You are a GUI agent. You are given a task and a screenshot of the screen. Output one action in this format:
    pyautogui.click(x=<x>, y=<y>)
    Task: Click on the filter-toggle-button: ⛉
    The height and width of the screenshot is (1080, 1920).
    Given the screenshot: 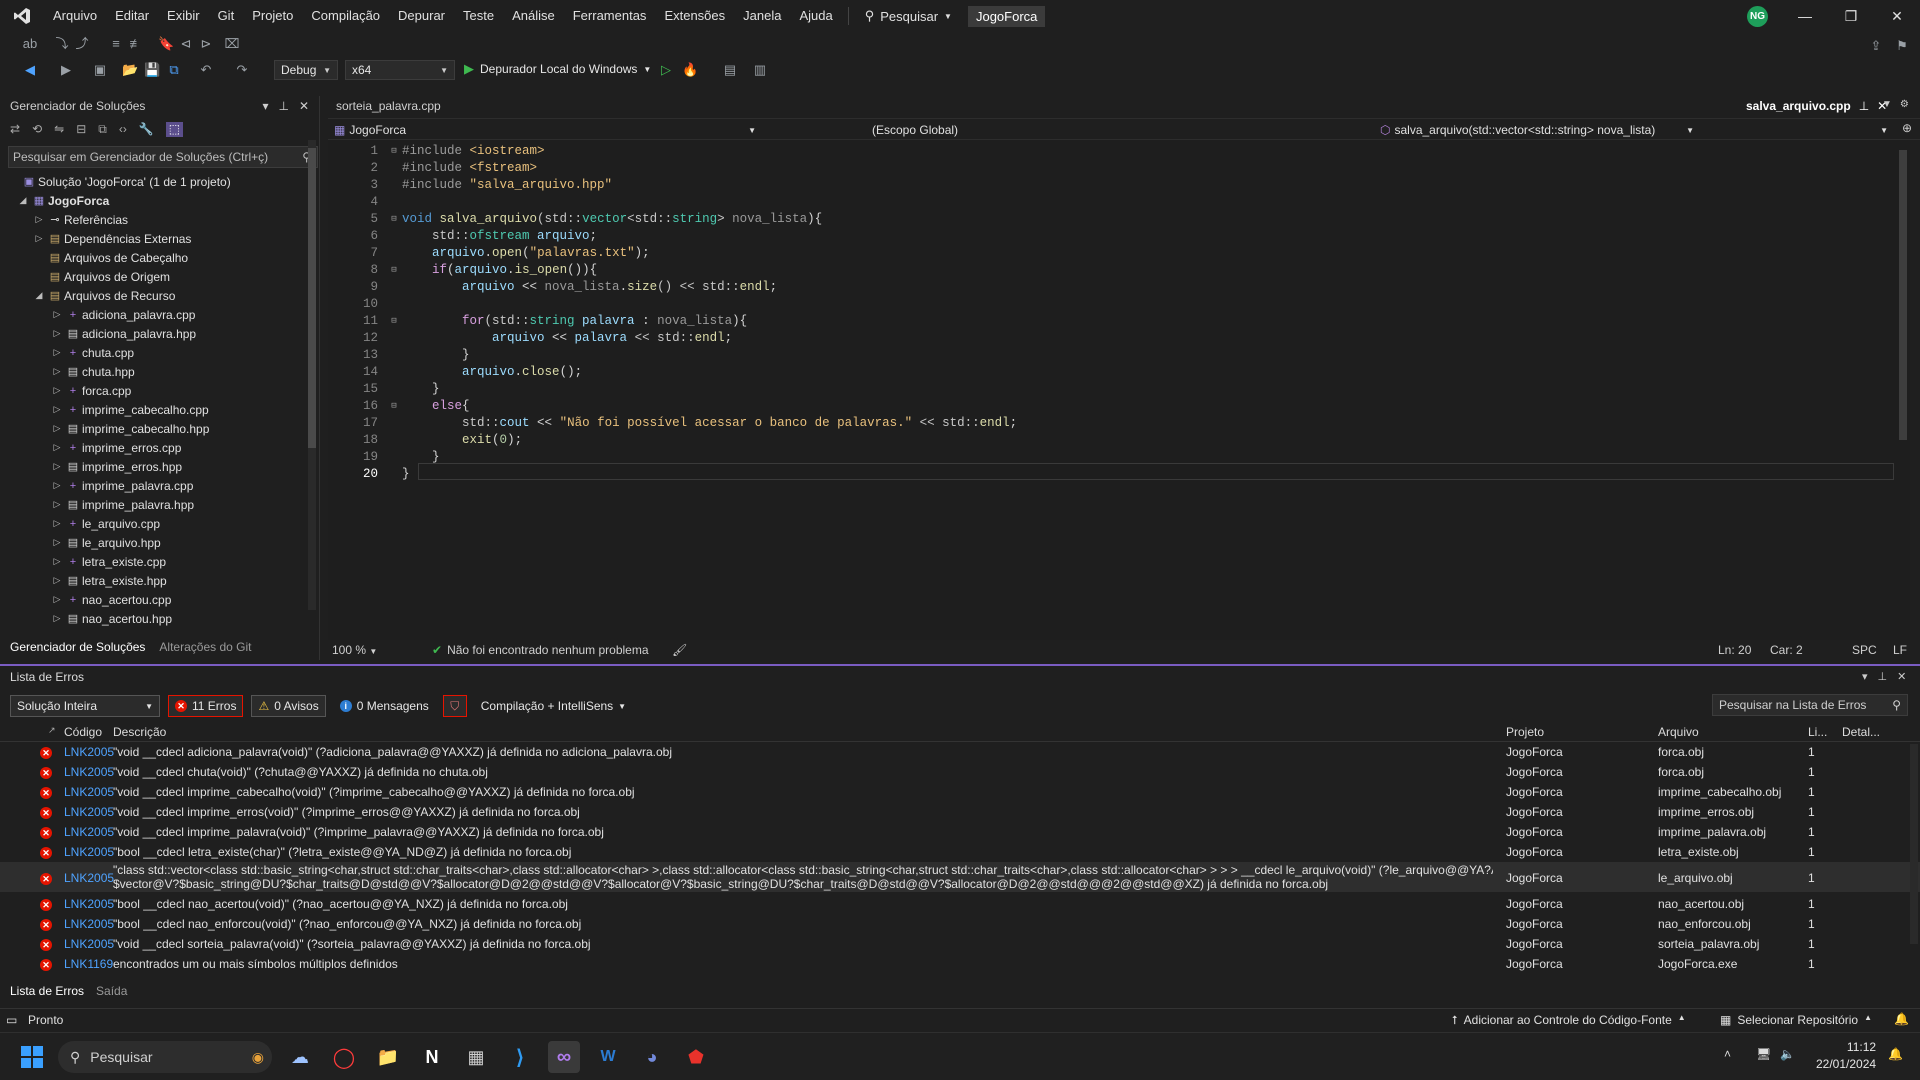 What is the action you would take?
    pyautogui.click(x=454, y=706)
    